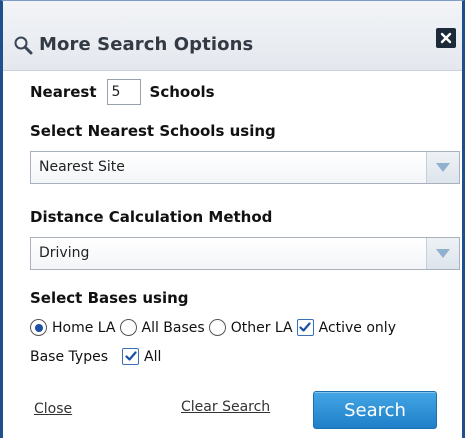 The width and height of the screenshot is (465, 438). I want to click on close-x-icon, so click(446, 38).